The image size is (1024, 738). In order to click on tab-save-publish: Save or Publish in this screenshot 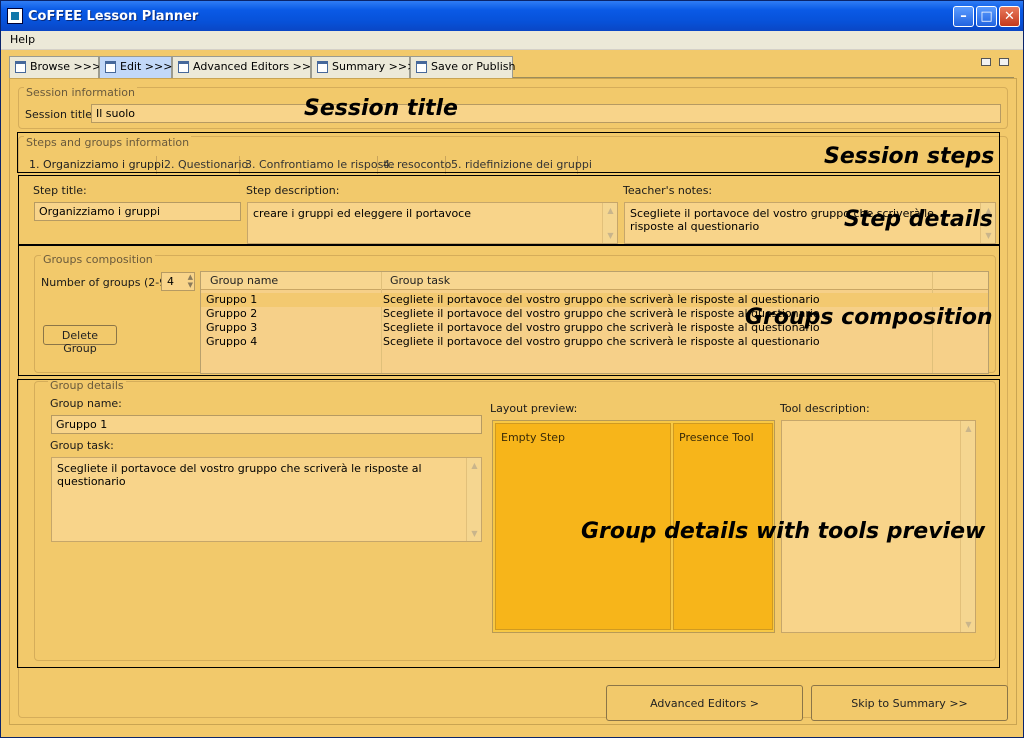, I will do `click(463, 67)`.